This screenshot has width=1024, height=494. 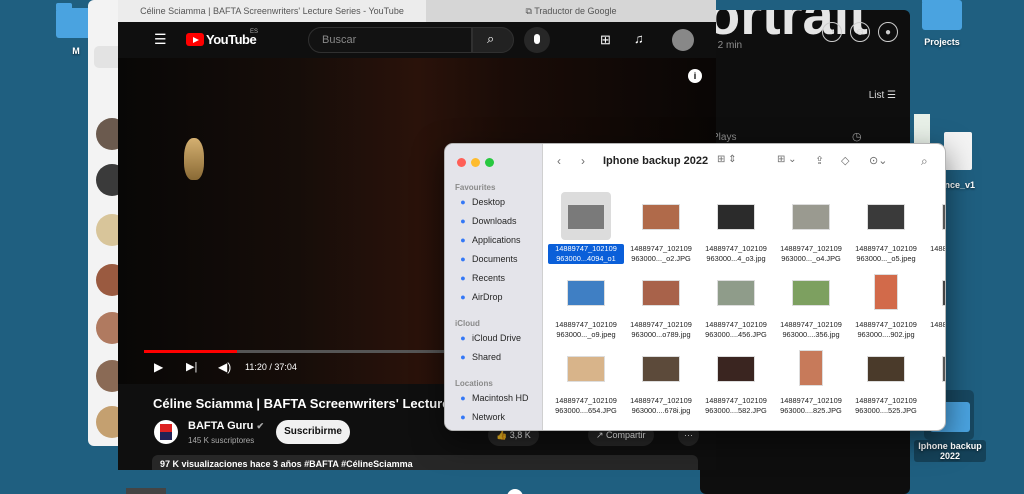 I want to click on sidebar-item-network: ● Network, so click(x=494, y=417).